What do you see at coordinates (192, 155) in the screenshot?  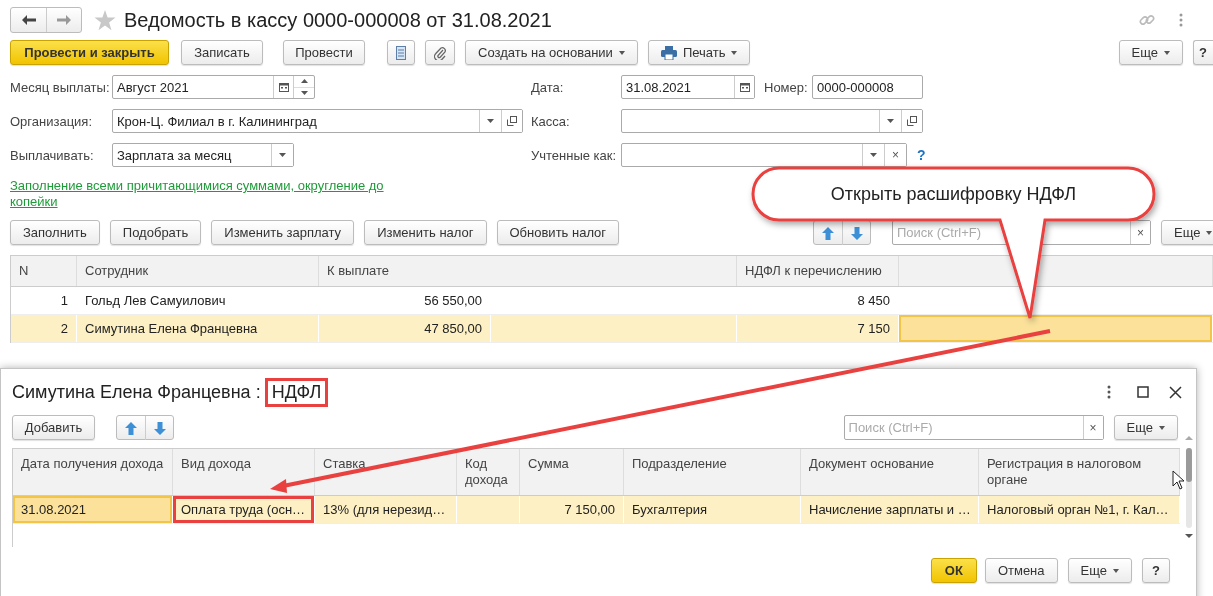 I see `field-value: Зарплата за месяц` at bounding box center [192, 155].